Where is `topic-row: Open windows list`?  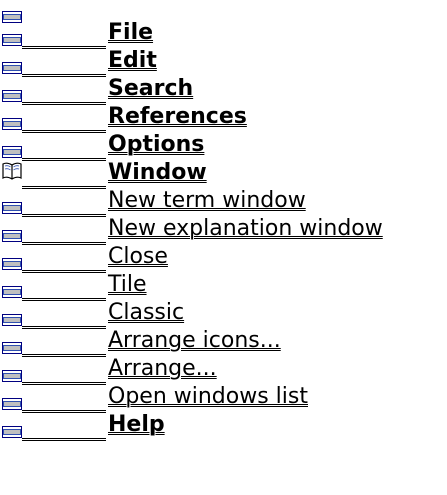 topic-row: Open windows list is located at coordinates (223, 398).